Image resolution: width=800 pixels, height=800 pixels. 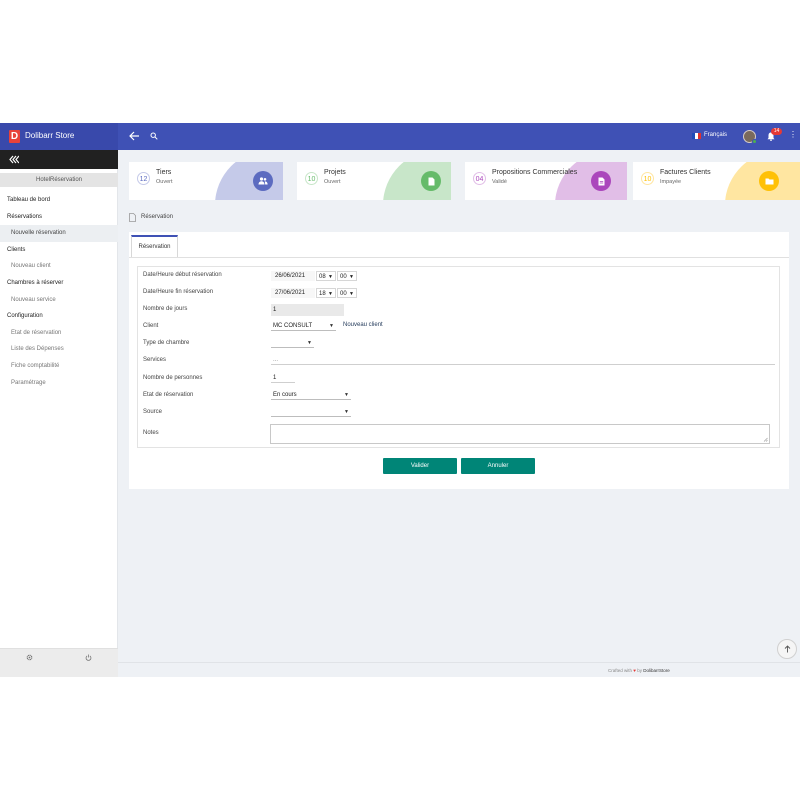 I want to click on sidebar-collapse-bar, so click(x=59, y=159).